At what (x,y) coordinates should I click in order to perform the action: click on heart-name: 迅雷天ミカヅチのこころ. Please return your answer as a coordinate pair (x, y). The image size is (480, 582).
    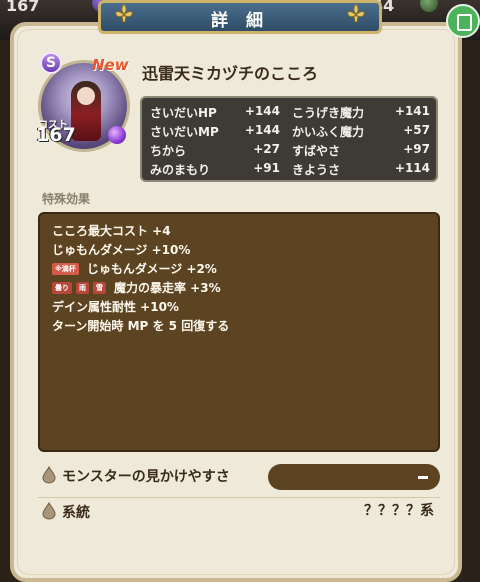
    Looking at the image, I should click on (230, 73).